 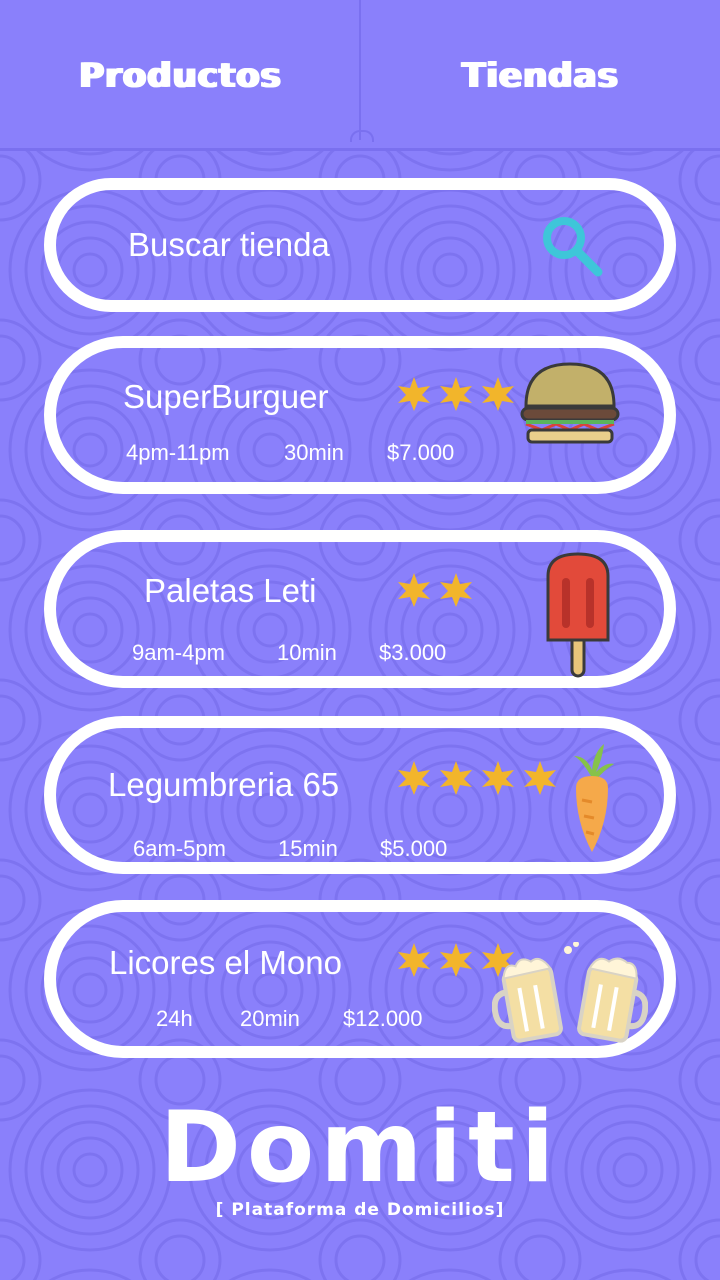 I want to click on search-bar: Buscar tienda, so click(x=360, y=245).